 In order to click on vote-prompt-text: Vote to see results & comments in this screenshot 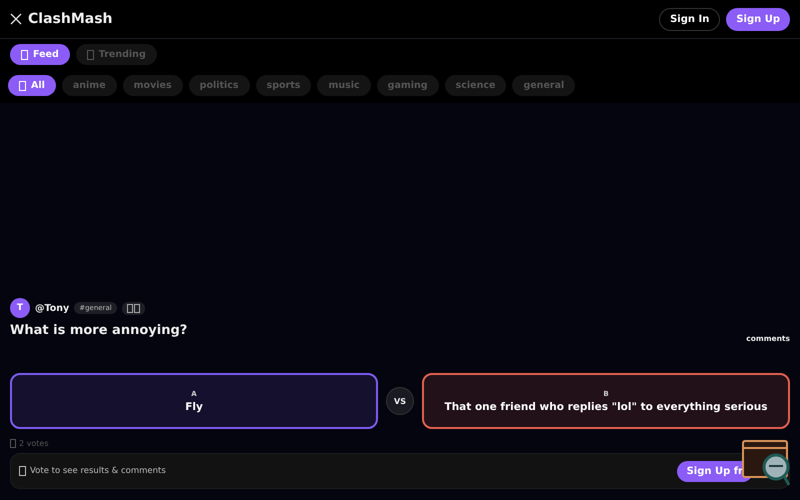, I will do `click(98, 471)`.